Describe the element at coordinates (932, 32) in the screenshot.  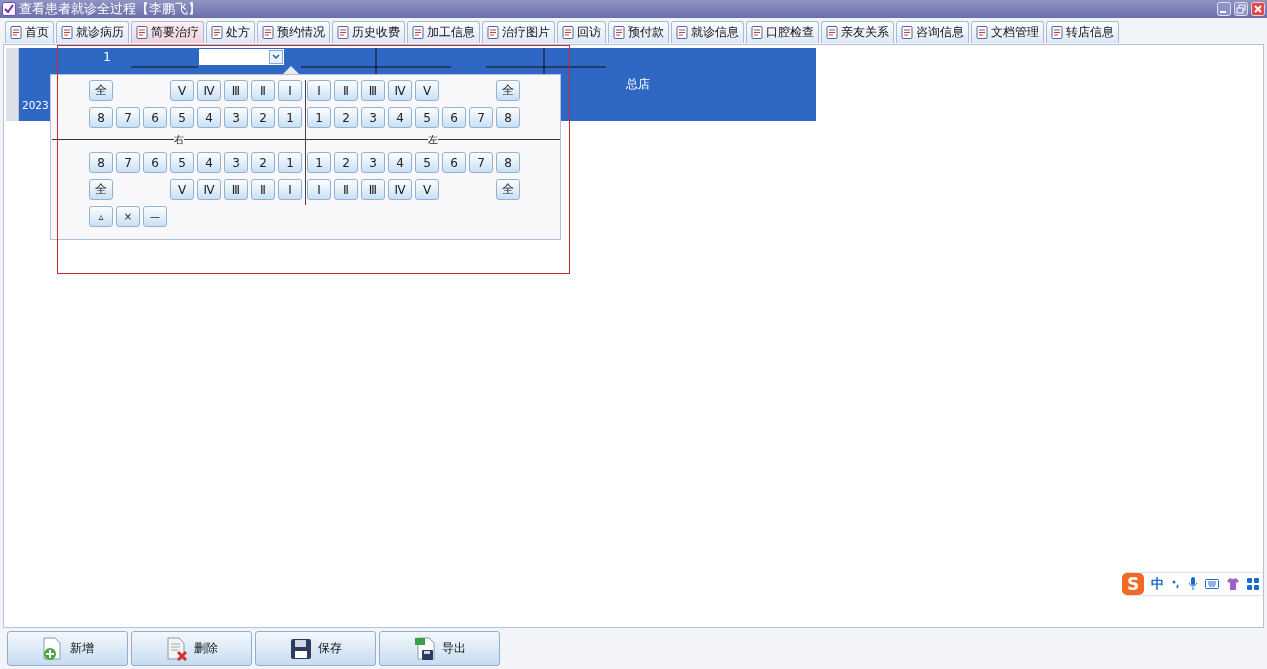
I see `tab: 咨询信息` at that location.